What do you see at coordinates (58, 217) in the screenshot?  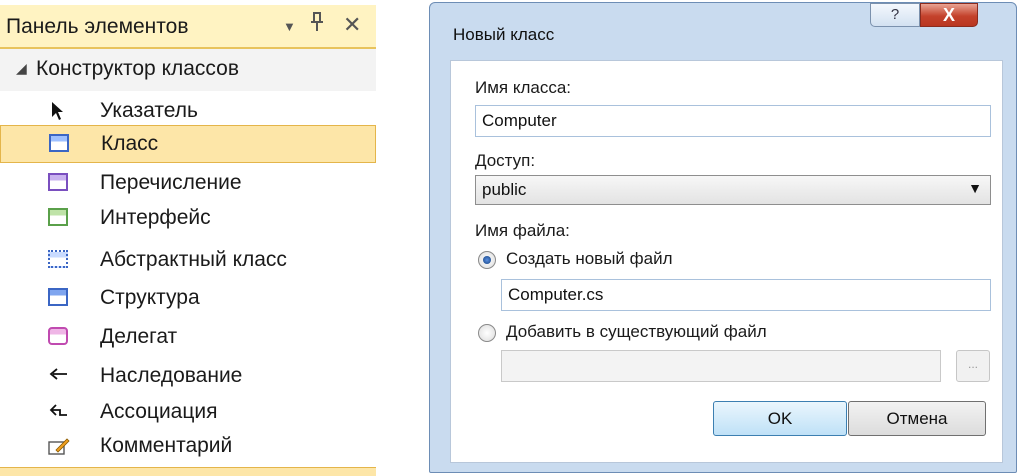 I see `interface-icon` at bounding box center [58, 217].